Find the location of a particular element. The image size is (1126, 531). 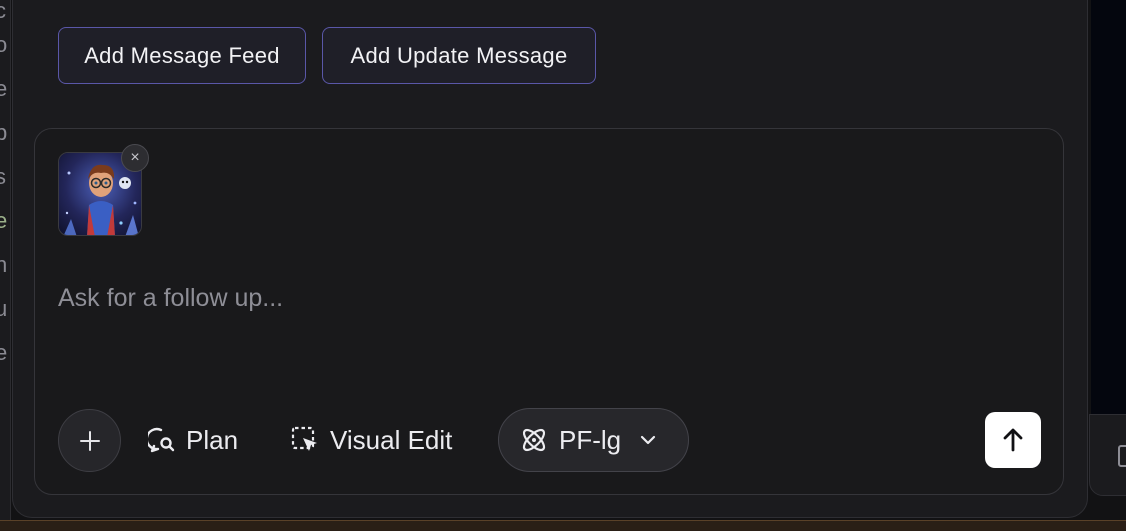

add-message-feed-button: Add Message Feed is located at coordinates (182, 55).